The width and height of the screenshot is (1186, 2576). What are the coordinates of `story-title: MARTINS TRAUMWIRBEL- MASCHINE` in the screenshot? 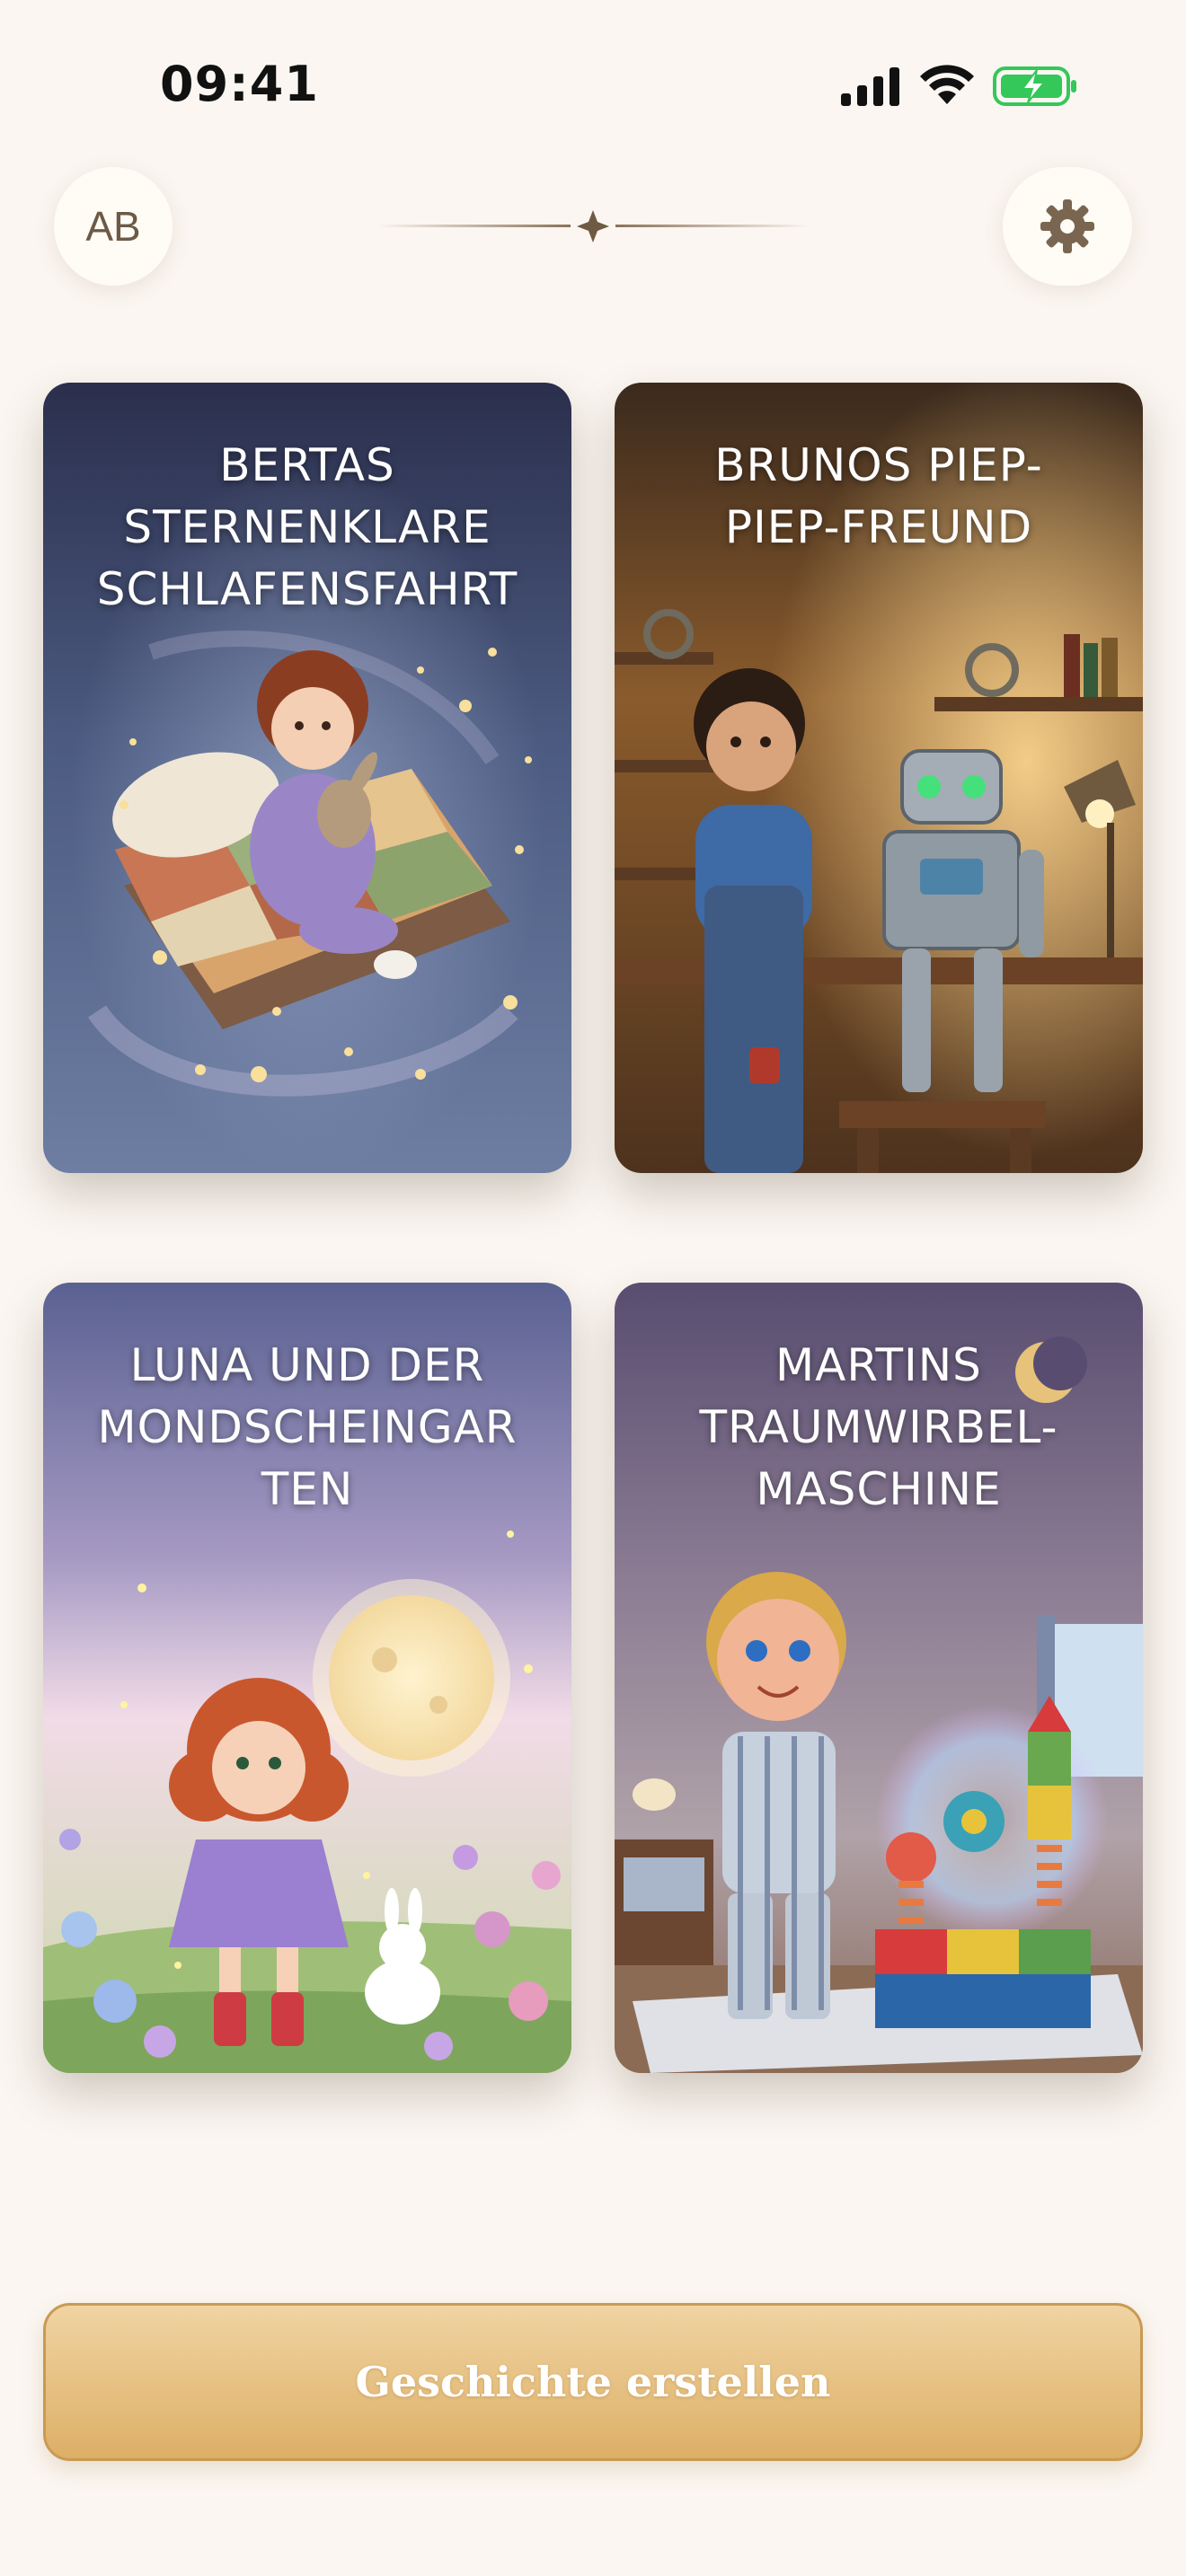 It's located at (878, 1427).